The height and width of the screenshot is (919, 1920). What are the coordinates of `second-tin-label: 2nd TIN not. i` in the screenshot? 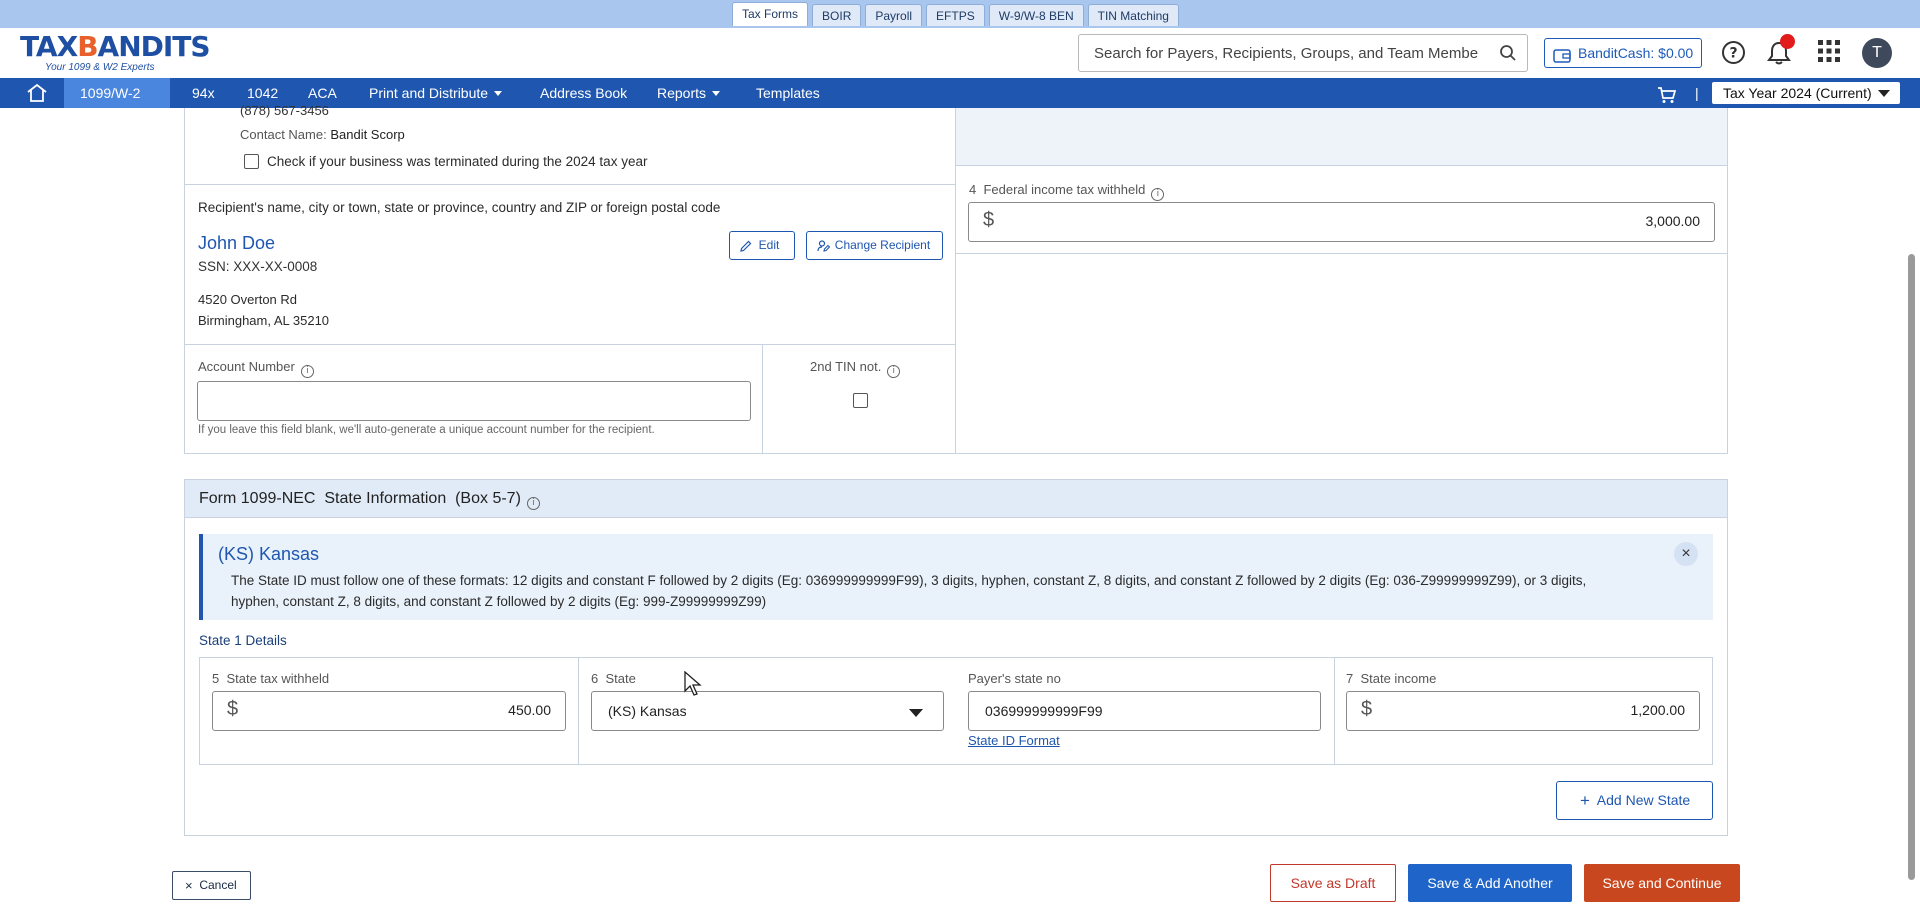 It's located at (855, 368).